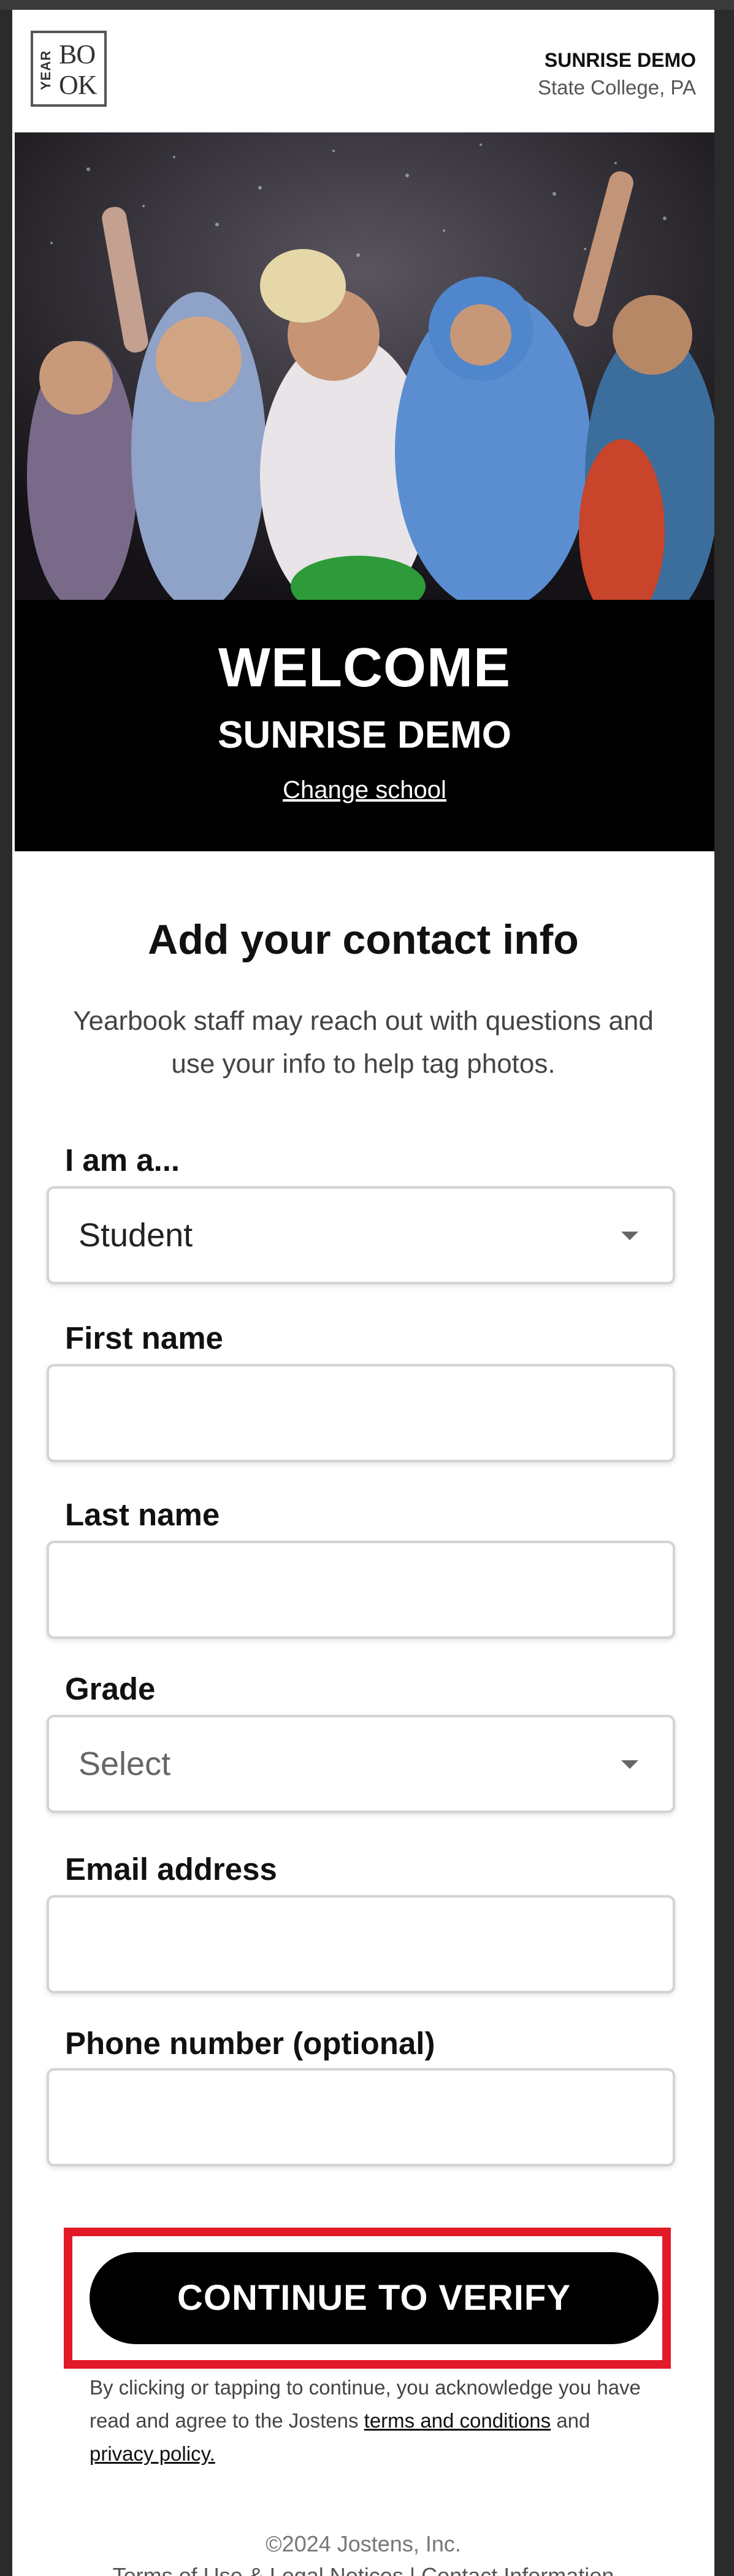  I want to click on role-select-value: Student, so click(135, 1235).